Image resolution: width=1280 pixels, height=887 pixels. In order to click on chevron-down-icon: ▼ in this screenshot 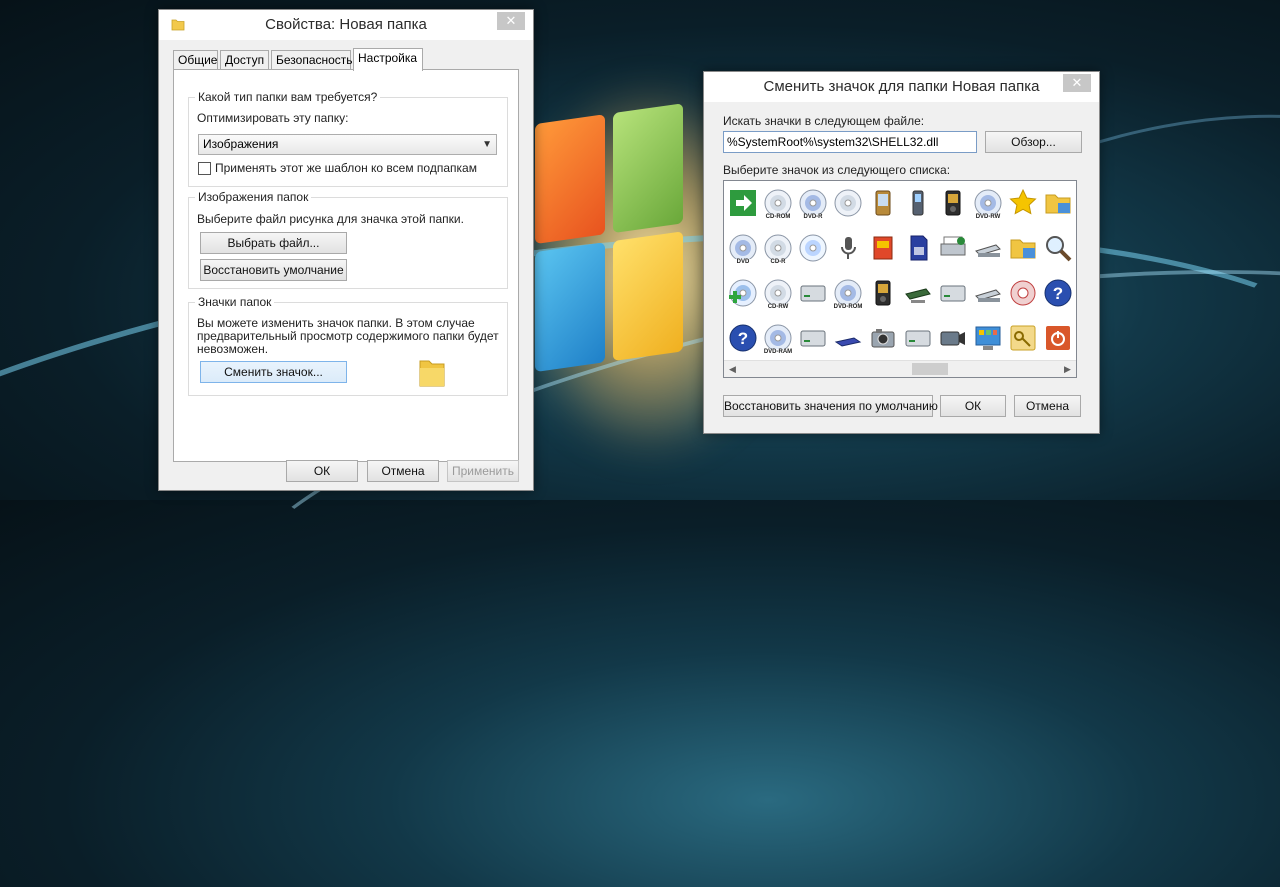, I will do `click(487, 144)`.